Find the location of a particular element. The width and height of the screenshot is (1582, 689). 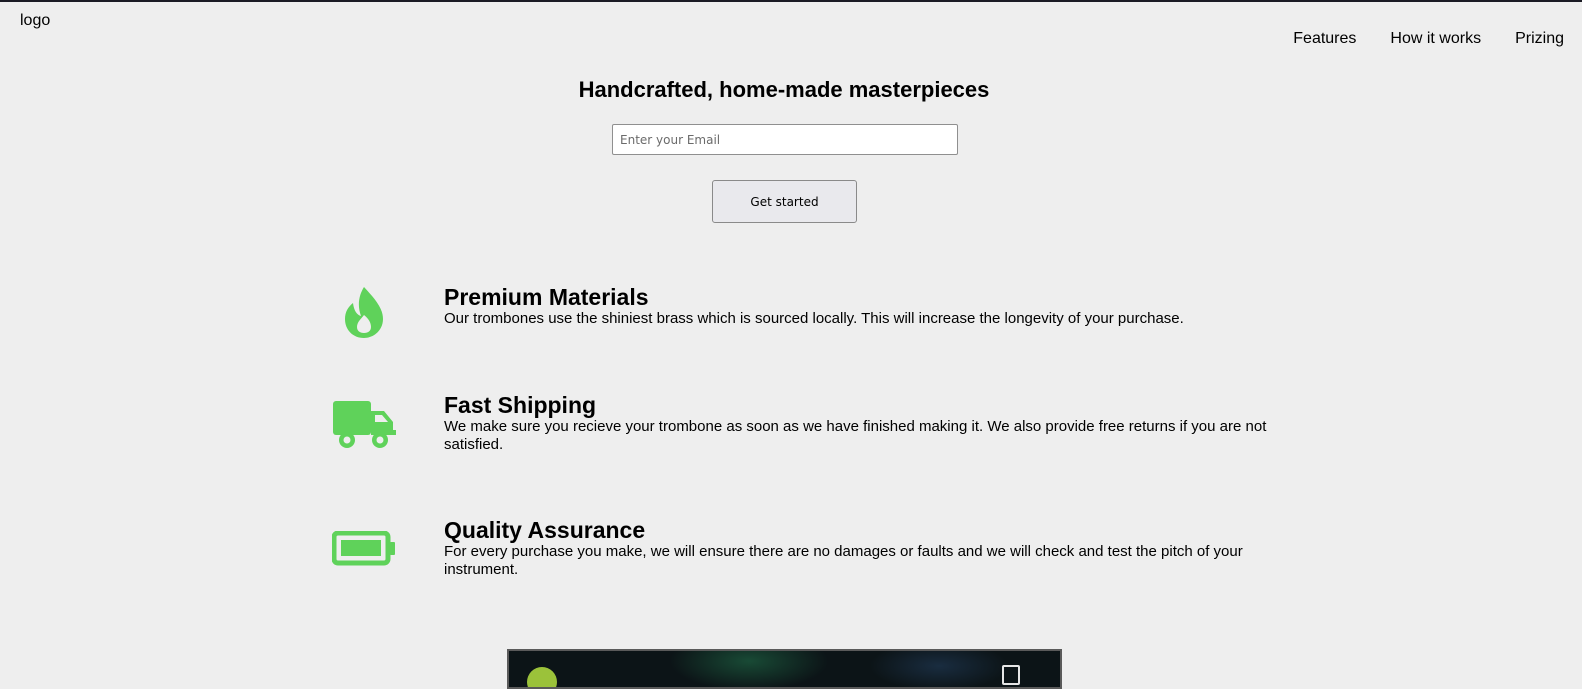

nav-bar: Features How it works Prizing is located at coordinates (1411, 39).